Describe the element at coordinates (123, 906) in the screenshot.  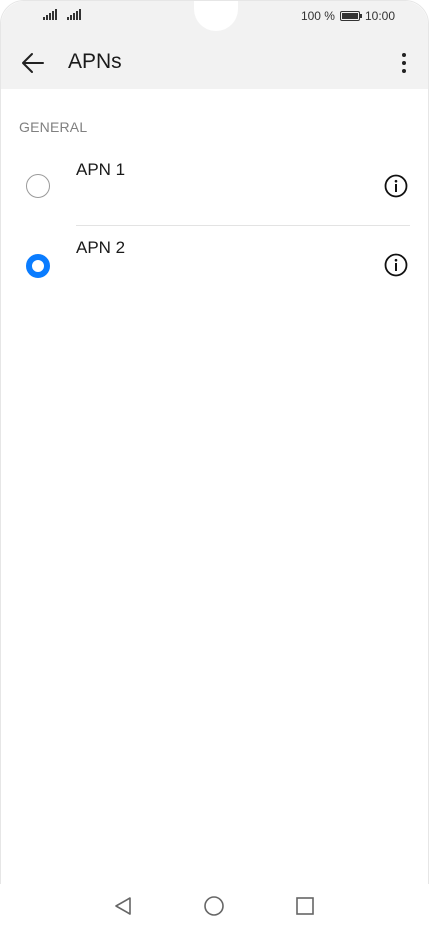
I see `back-triangle-icon` at that location.